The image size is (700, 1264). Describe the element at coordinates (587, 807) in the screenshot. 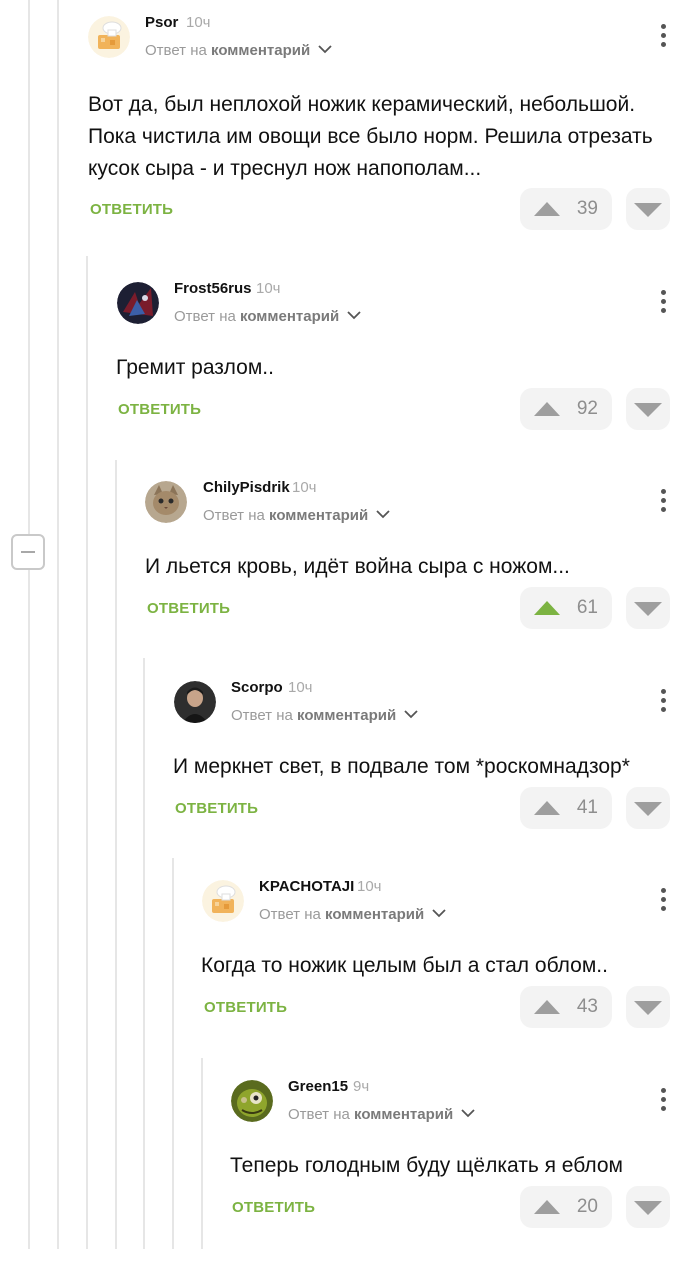

I see `vote-count: 41` at that location.